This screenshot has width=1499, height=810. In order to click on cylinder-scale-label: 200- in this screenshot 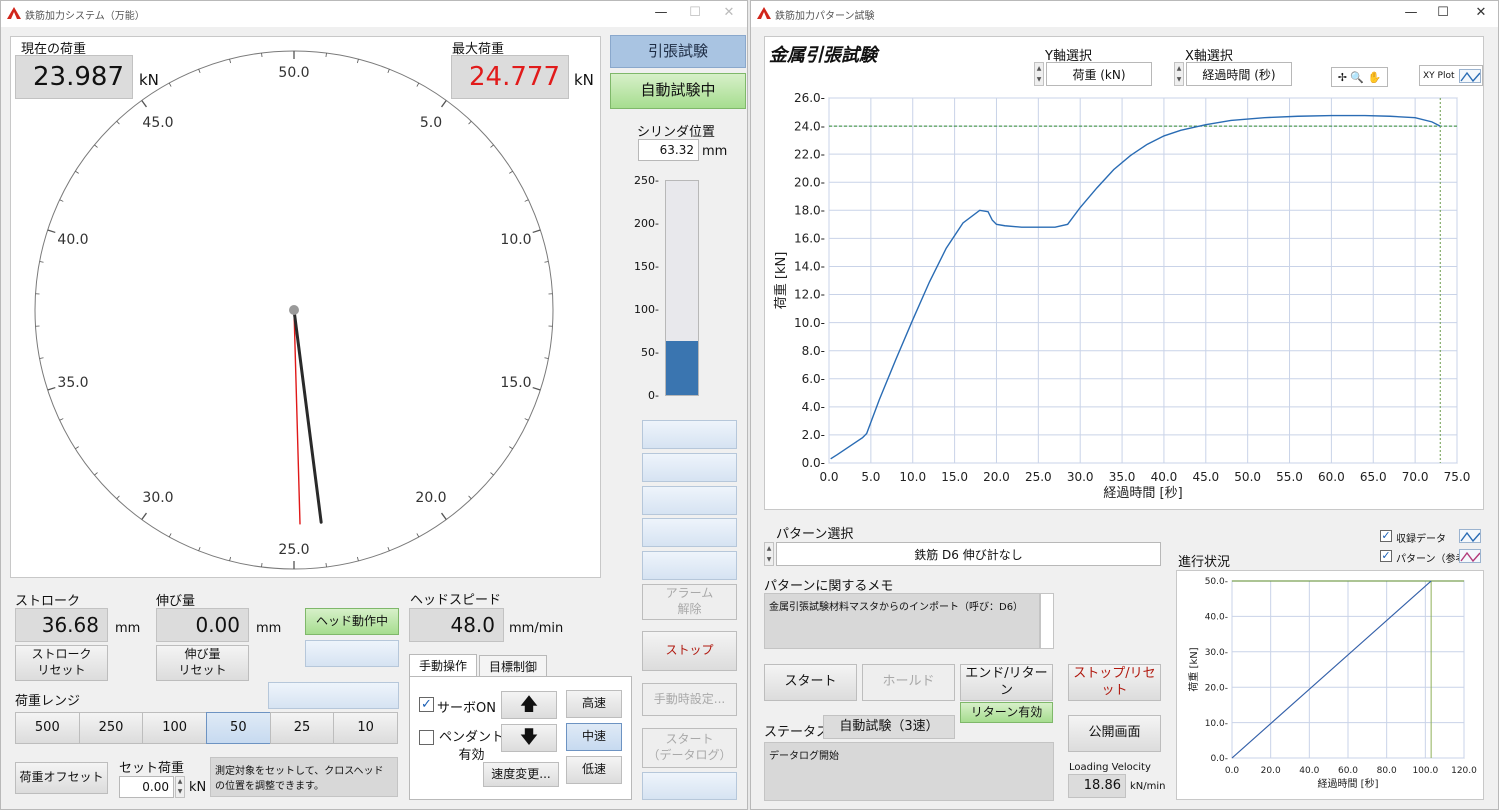, I will do `click(646, 223)`.